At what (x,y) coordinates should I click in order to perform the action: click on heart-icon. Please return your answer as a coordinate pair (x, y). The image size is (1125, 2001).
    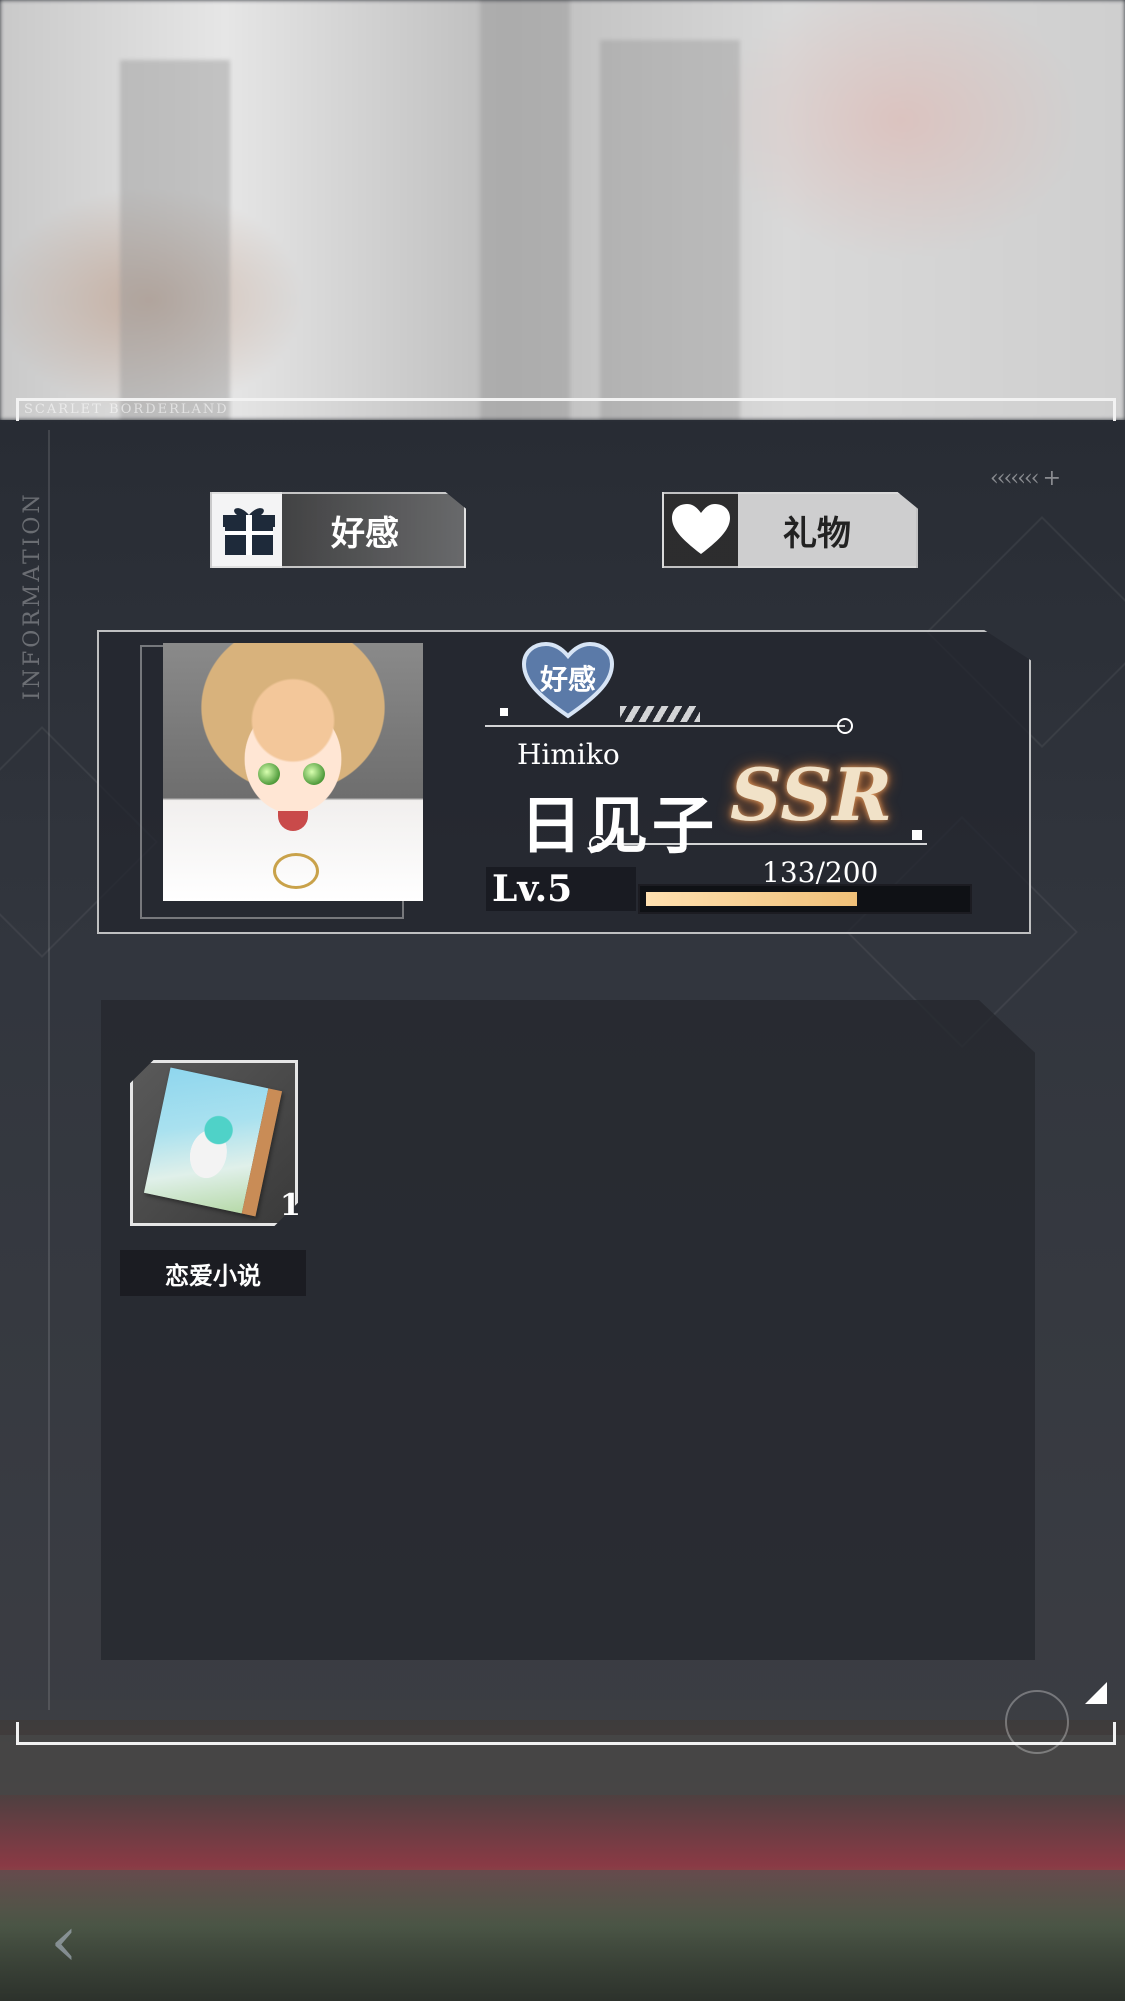
    Looking at the image, I should click on (701, 530).